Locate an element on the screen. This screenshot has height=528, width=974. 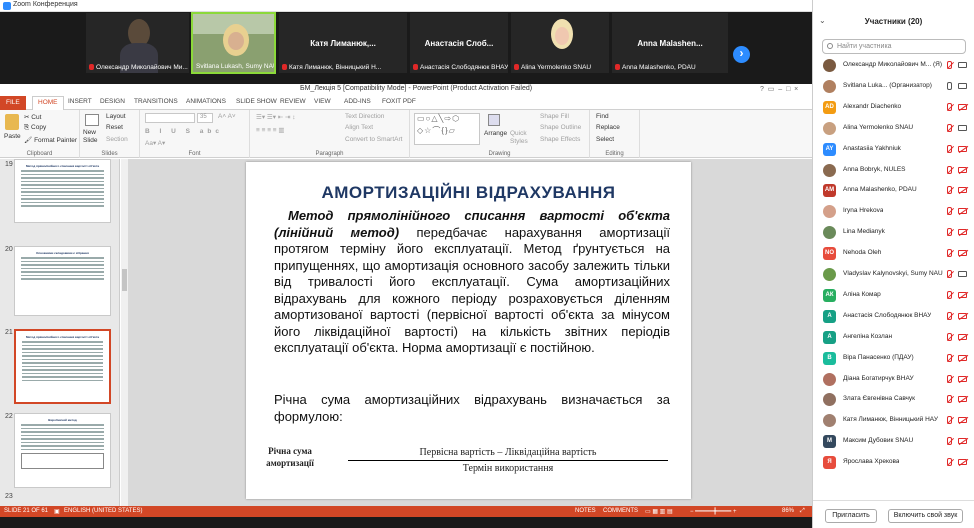
participant-row: Alina Yermolenko SNAU is located at coordinates (893, 128).